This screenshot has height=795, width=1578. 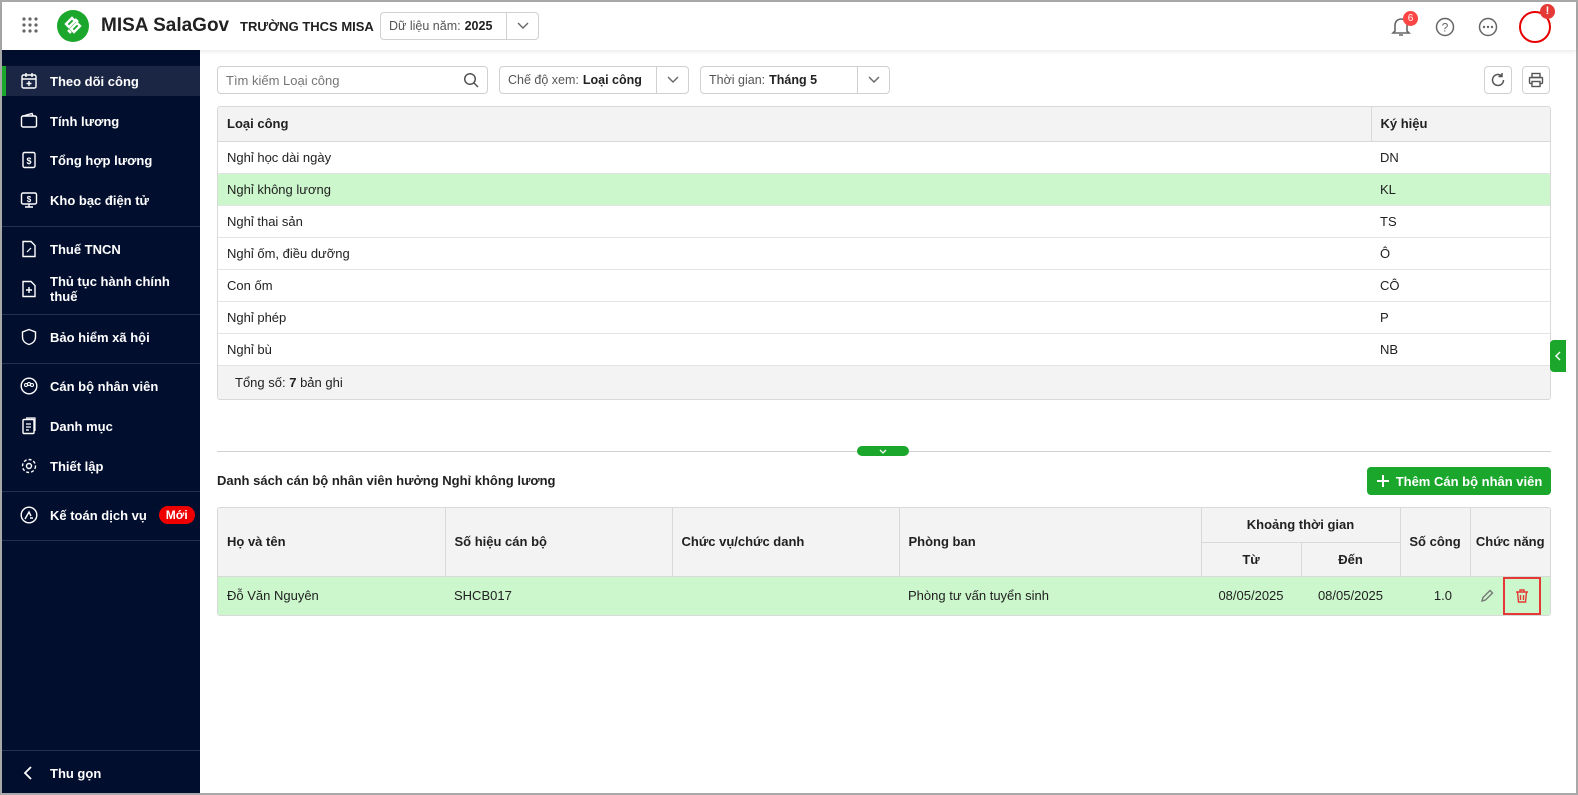 What do you see at coordinates (1350, 595) in the screenshot?
I see `cell-to: 08/05/2025` at bounding box center [1350, 595].